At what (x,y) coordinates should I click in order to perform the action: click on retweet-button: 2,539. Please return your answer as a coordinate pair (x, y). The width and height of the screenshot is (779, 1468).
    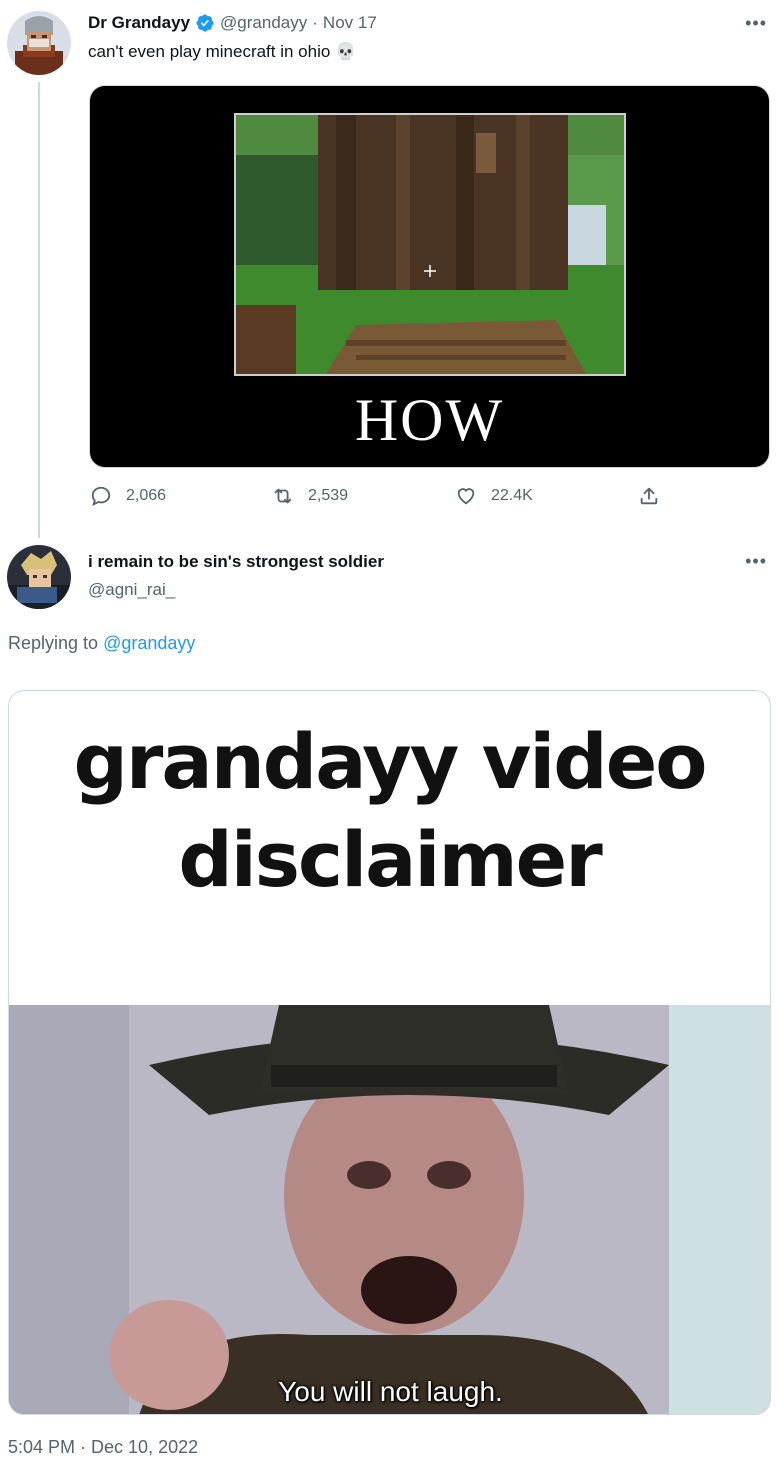
    Looking at the image, I should click on (310, 496).